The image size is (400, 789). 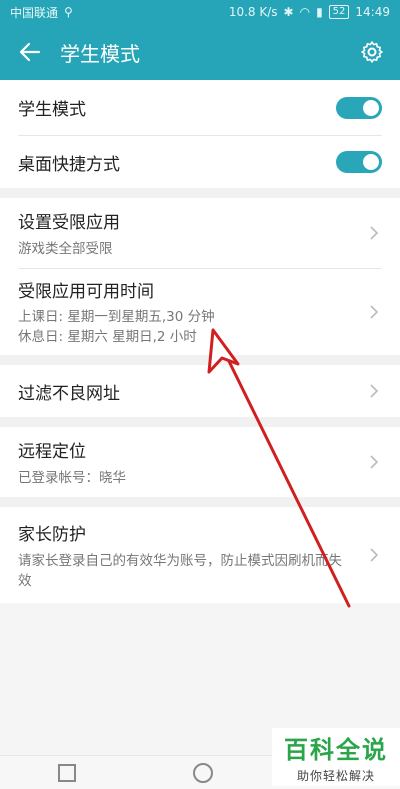 What do you see at coordinates (200, 107) in the screenshot?
I see `student-mode-row: 学生模式` at bounding box center [200, 107].